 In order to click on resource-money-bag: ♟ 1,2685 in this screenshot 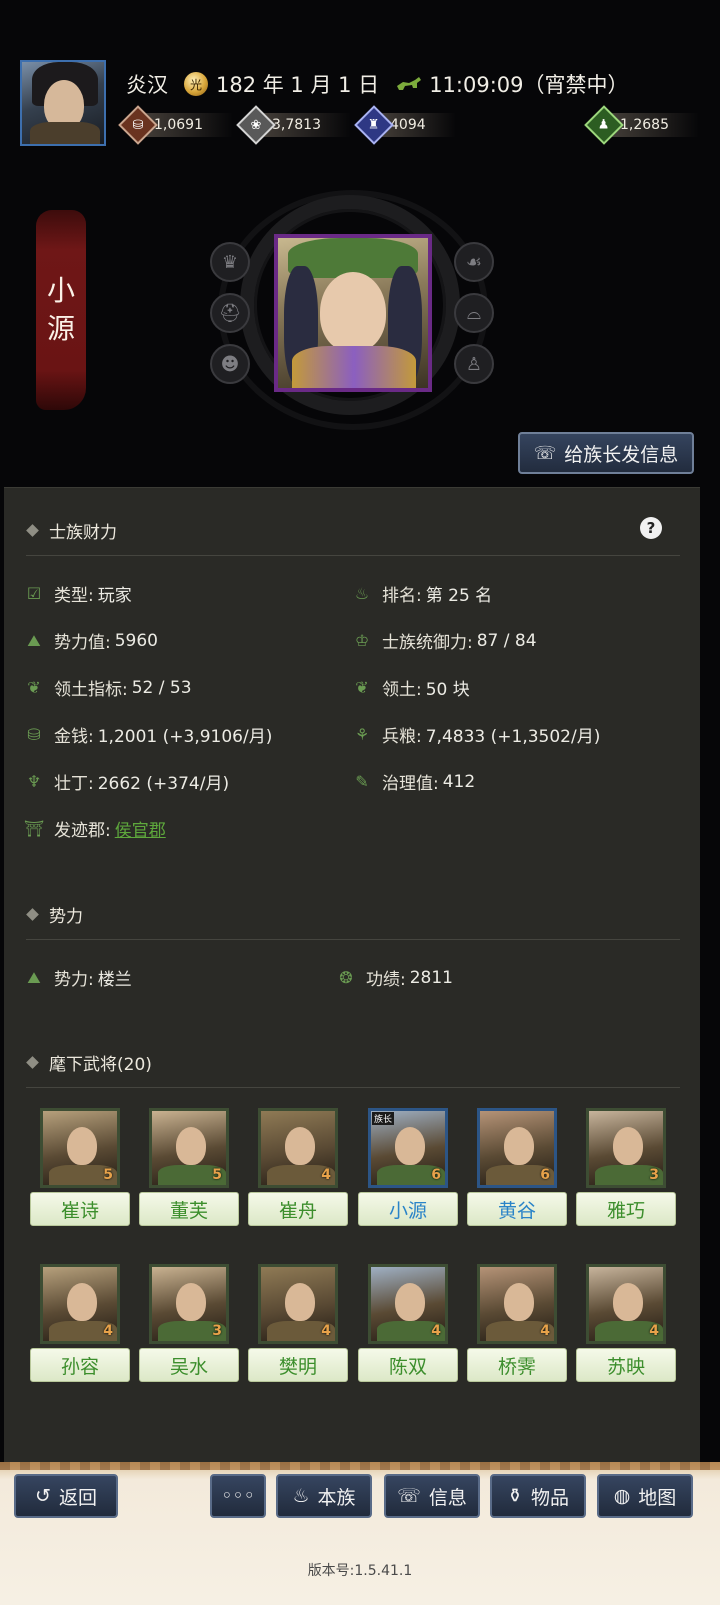, I will do `click(648, 125)`.